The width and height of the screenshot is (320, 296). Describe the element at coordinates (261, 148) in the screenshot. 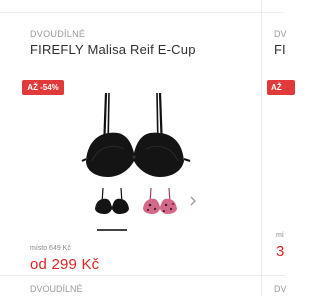

I see `column-divider` at that location.